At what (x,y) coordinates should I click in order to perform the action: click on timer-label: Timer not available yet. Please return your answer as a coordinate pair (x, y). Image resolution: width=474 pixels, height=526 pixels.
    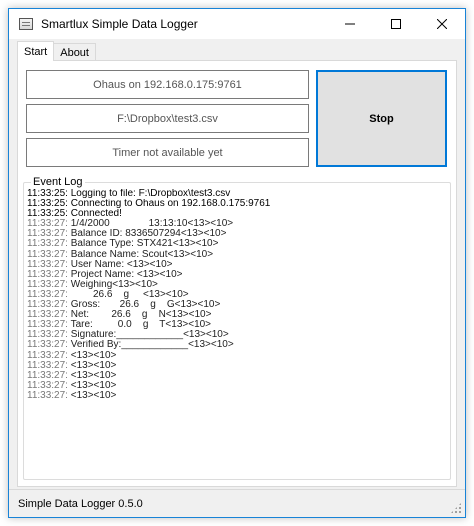
    Looking at the image, I should click on (167, 152).